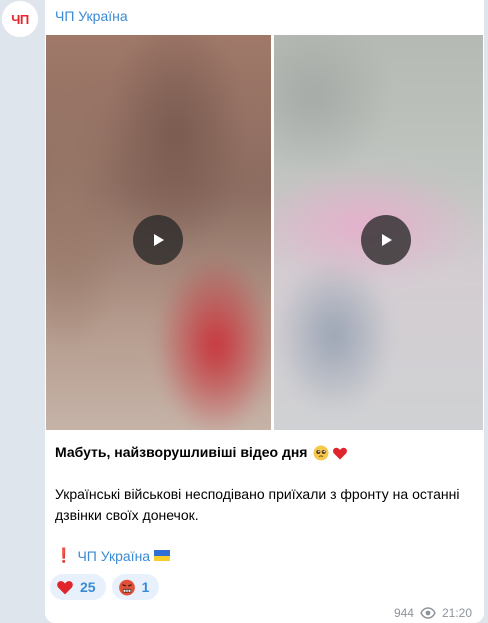 The image size is (488, 623). What do you see at coordinates (126, 587) in the screenshot?
I see `angry-face-icon` at bounding box center [126, 587].